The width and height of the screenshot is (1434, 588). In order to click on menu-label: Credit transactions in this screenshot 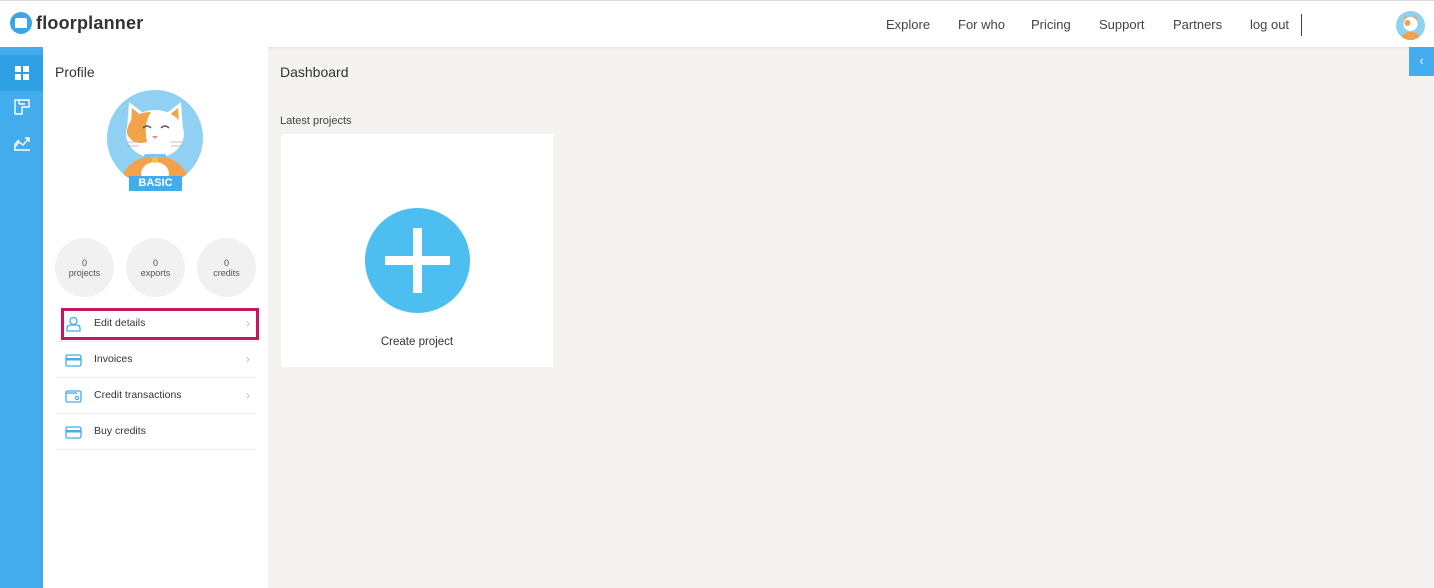, I will do `click(138, 395)`.